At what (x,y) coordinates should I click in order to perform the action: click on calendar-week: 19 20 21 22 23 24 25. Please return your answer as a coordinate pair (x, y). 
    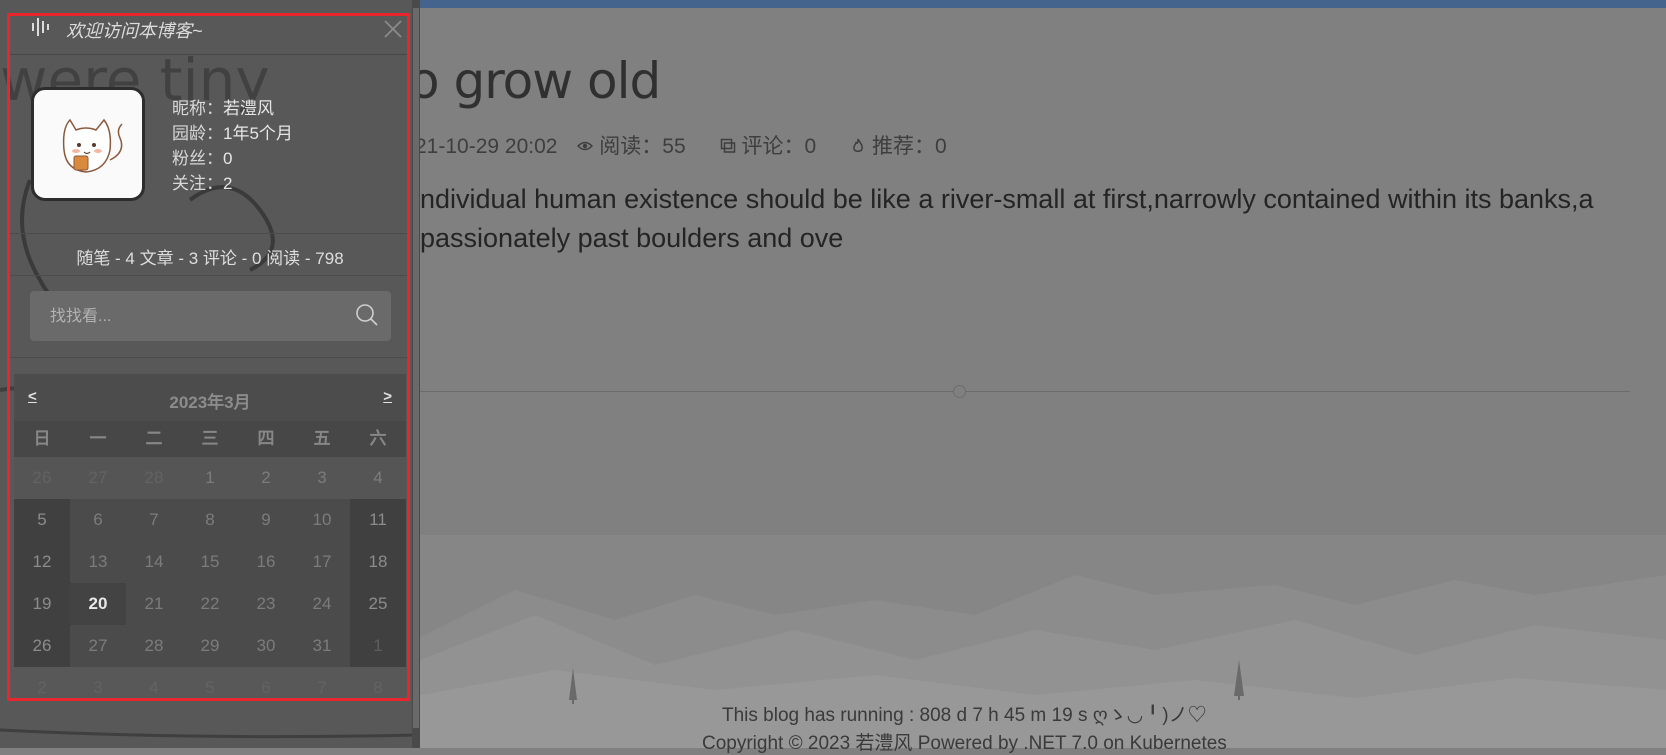
    Looking at the image, I should click on (210, 604).